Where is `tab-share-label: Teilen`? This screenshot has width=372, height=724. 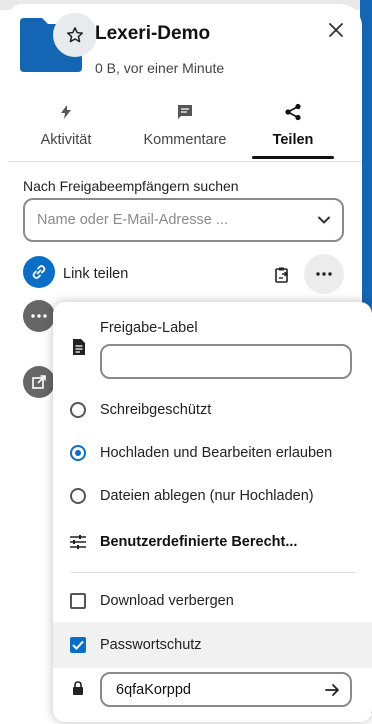
tab-share-label: Teilen is located at coordinates (293, 140).